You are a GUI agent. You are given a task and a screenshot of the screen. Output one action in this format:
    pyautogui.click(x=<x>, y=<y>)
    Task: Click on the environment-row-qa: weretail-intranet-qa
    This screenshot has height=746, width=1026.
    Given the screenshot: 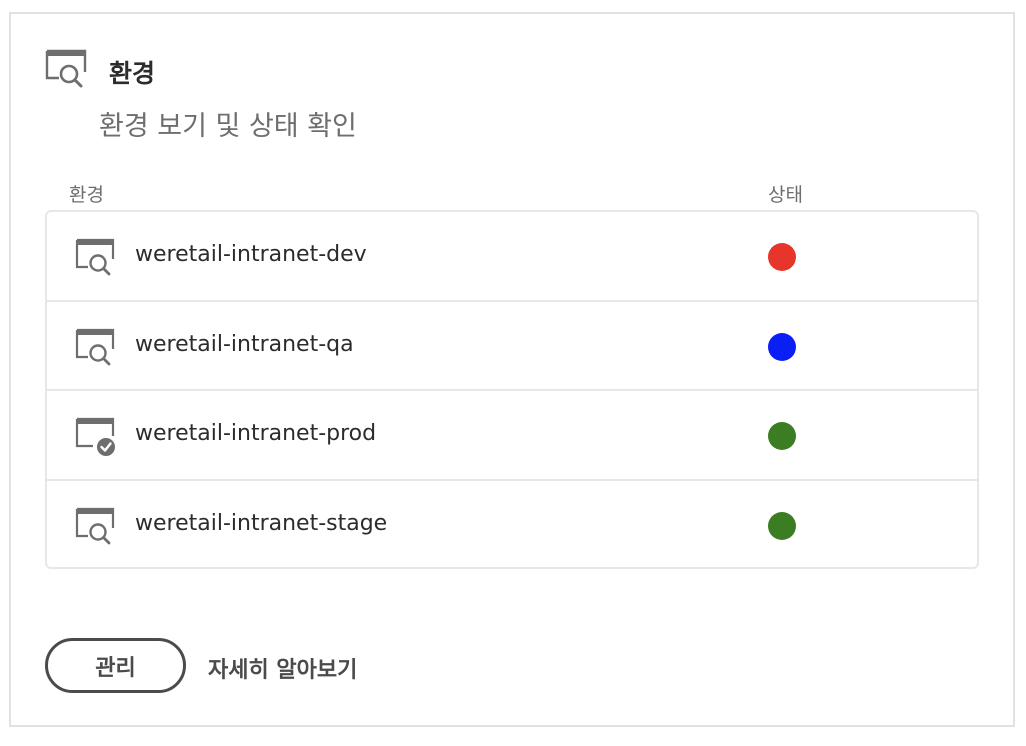 What is the action you would take?
    pyautogui.click(x=512, y=346)
    